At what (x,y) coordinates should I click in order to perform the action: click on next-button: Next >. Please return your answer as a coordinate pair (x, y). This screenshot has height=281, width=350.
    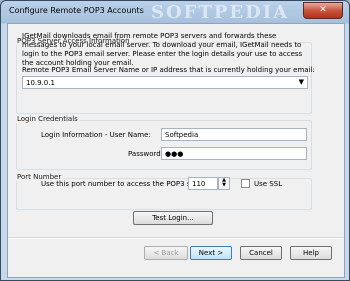
    Looking at the image, I should click on (211, 253).